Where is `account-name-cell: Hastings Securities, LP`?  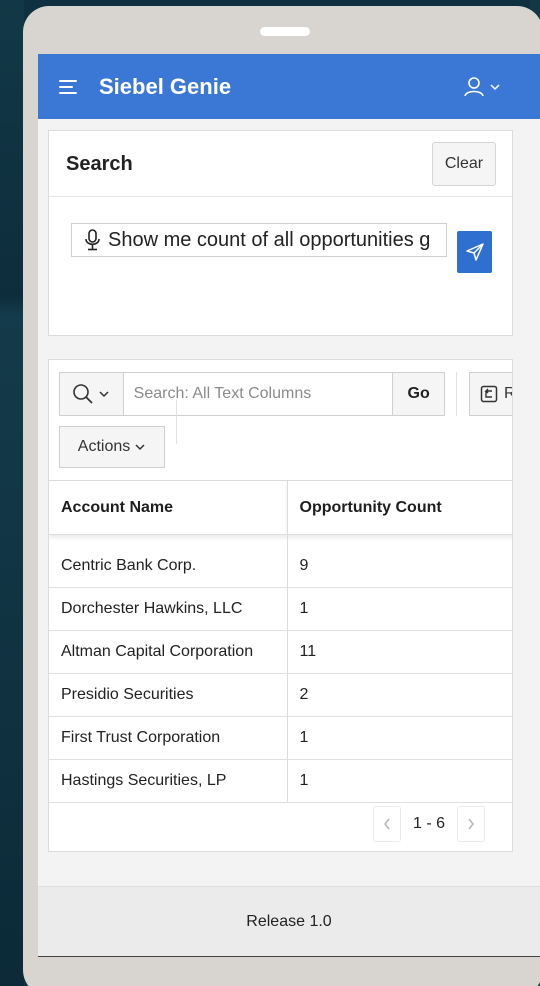 account-name-cell: Hastings Securities, LP is located at coordinates (168, 781).